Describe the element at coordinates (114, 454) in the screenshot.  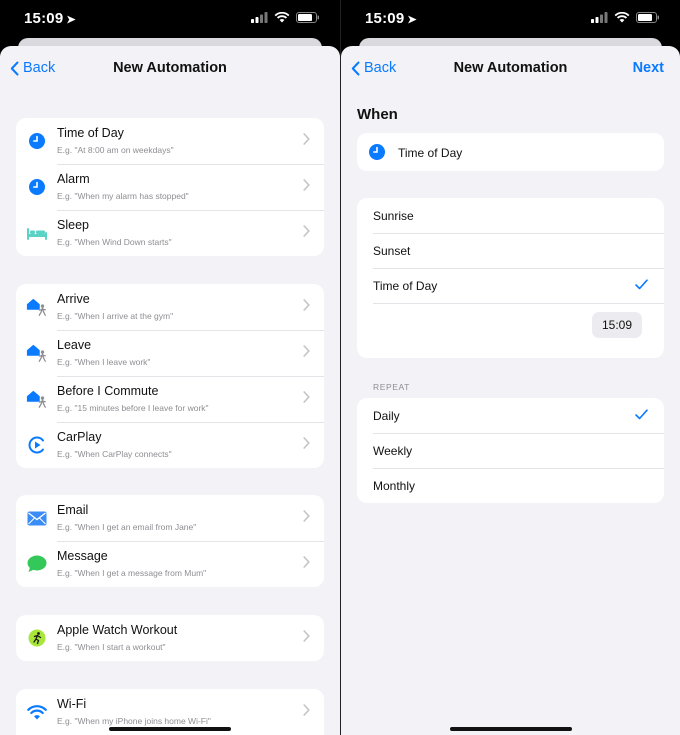
I see `trigger-subtitle: E.g. "When CarPlay connects"` at that location.